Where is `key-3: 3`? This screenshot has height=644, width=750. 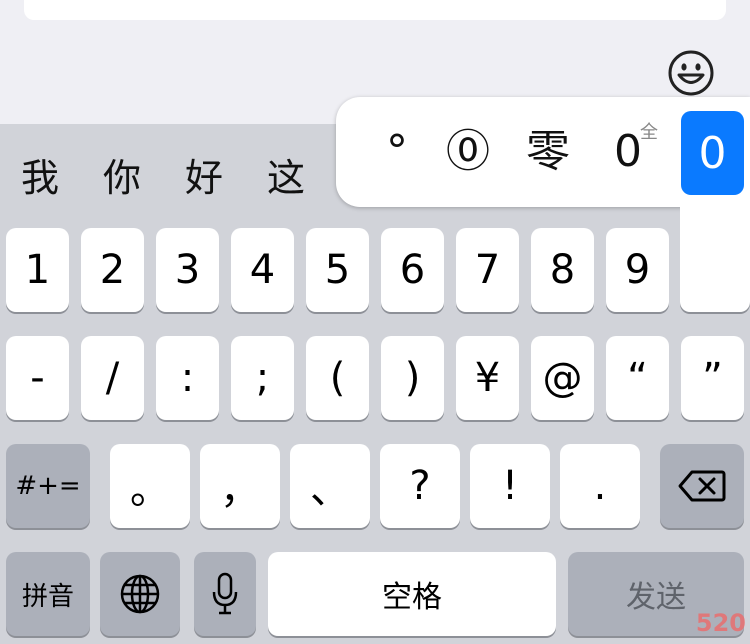
key-3: 3 is located at coordinates (187, 270).